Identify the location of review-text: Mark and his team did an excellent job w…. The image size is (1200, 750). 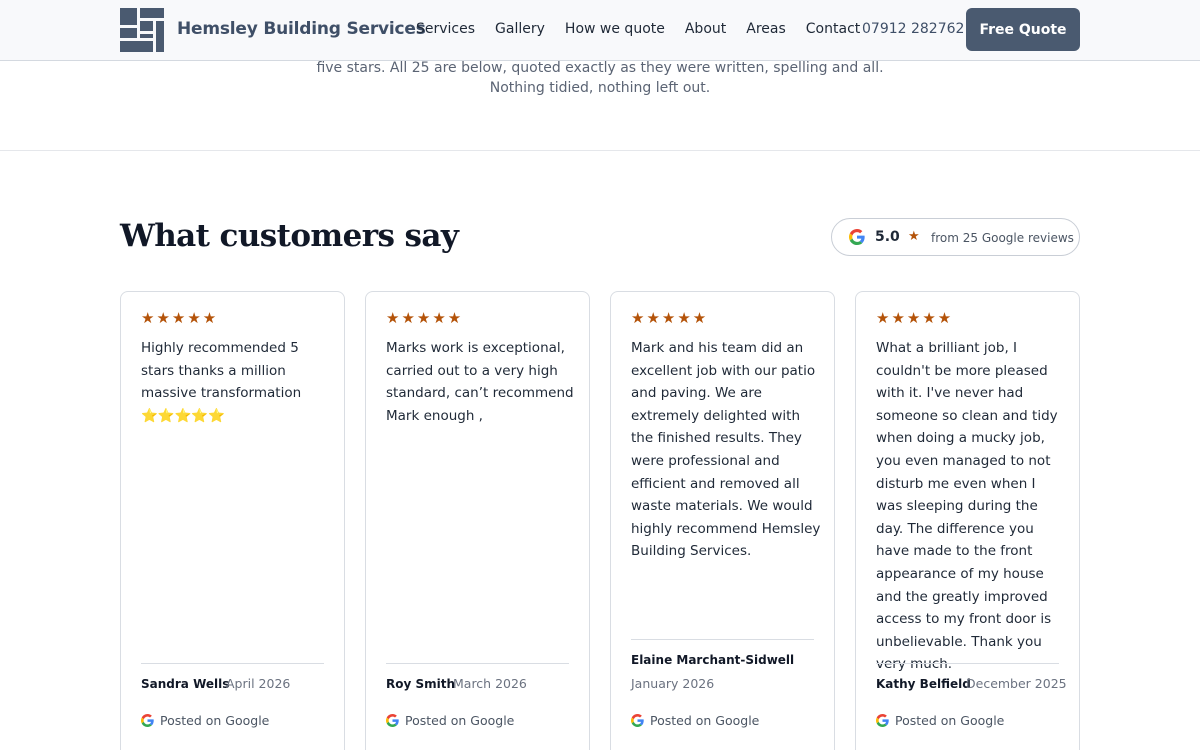
(726, 450).